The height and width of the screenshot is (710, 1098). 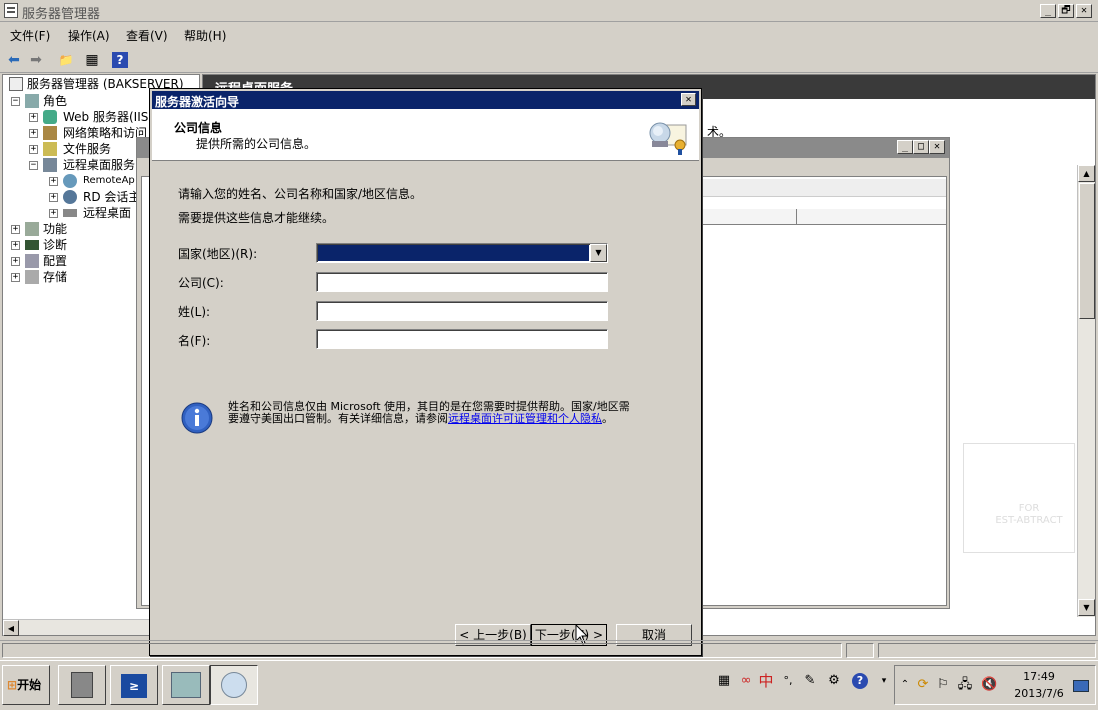 I want to click on status-bar, so click(x=549, y=649).